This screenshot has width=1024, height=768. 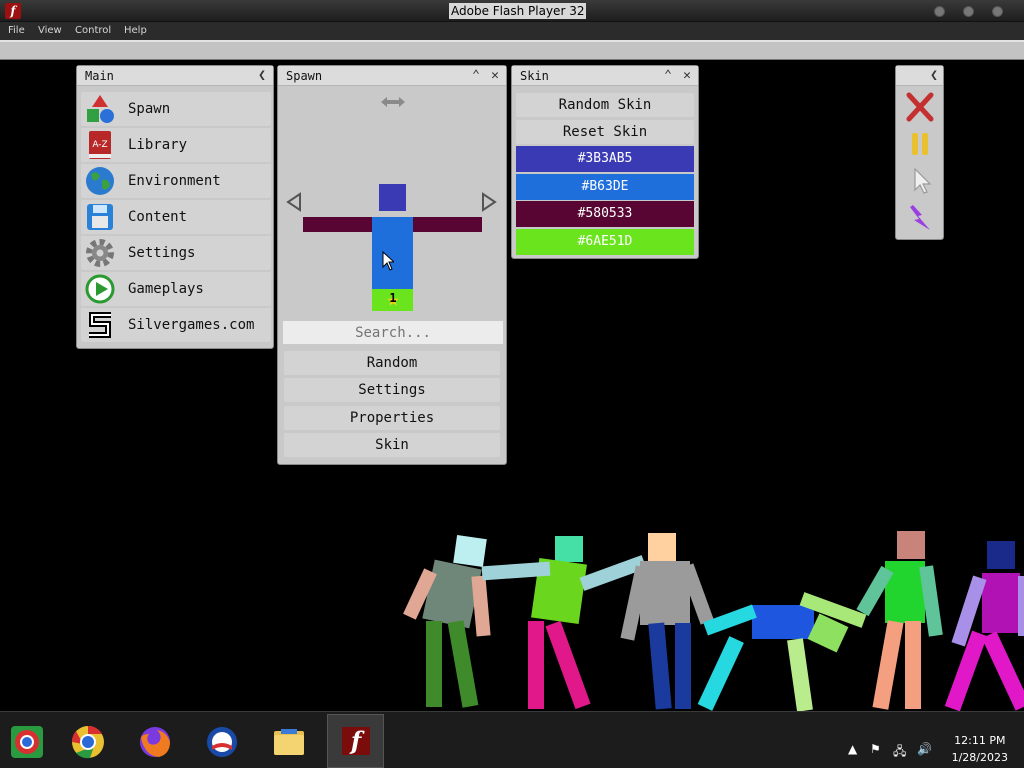 What do you see at coordinates (392, 363) in the screenshot?
I see `random-button: Random` at bounding box center [392, 363].